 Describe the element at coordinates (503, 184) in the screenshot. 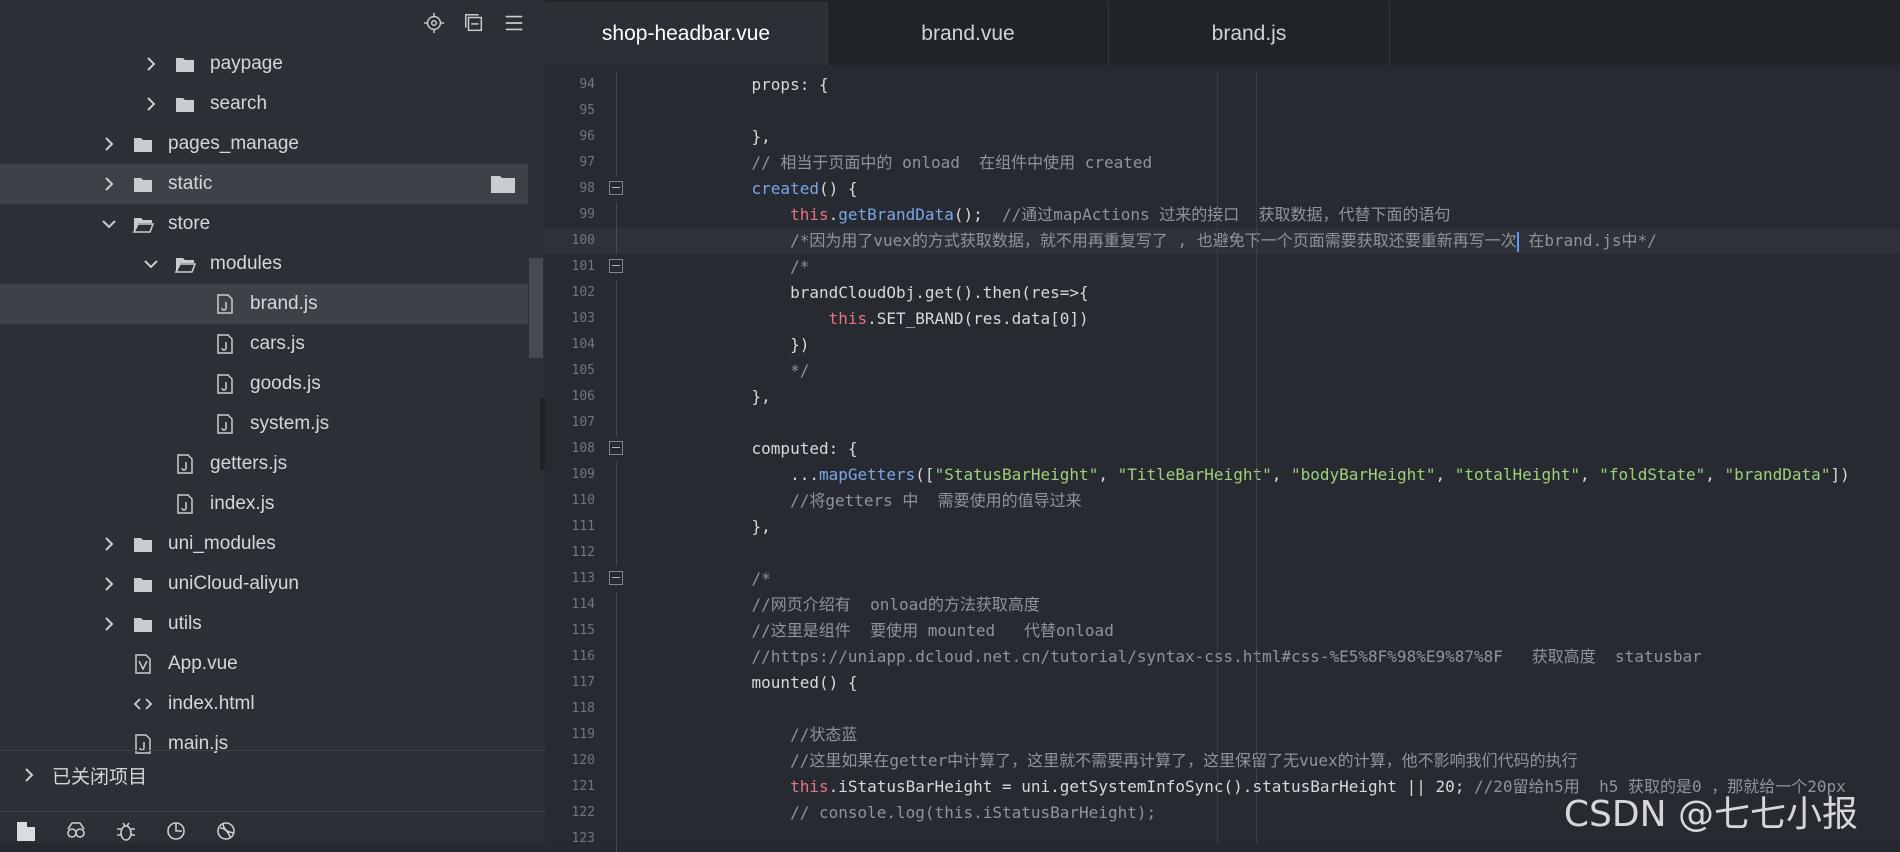

I see `open-folder-icon` at that location.